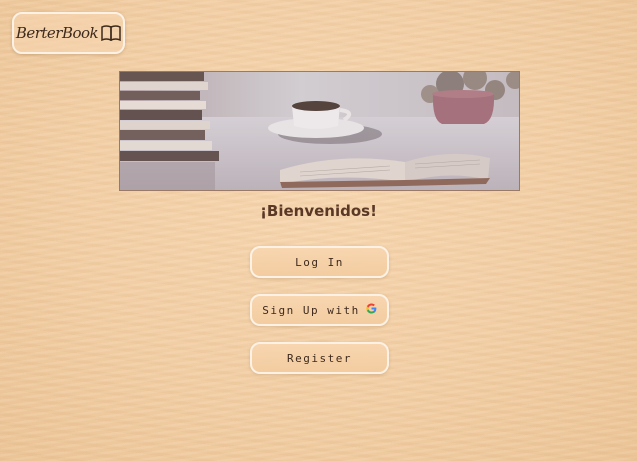 The width and height of the screenshot is (637, 461). I want to click on register-label: Register, so click(319, 358).